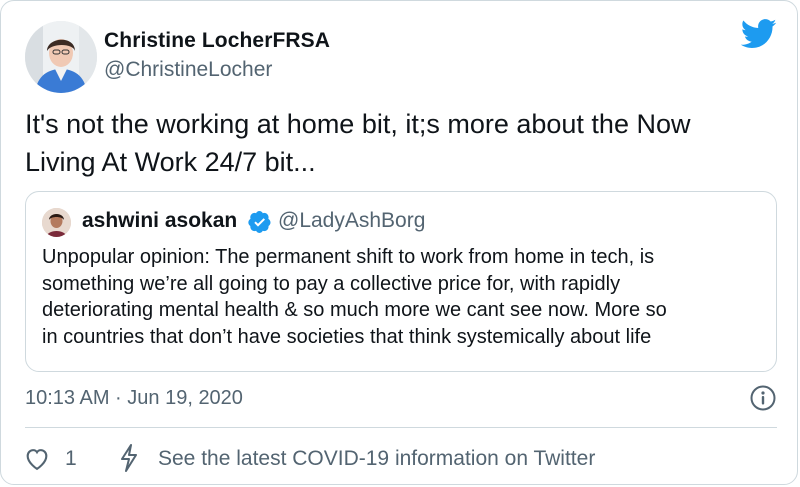 The image size is (800, 487). Describe the element at coordinates (217, 41) in the screenshot. I see `author-name: Christine LocherFRSA` at that location.